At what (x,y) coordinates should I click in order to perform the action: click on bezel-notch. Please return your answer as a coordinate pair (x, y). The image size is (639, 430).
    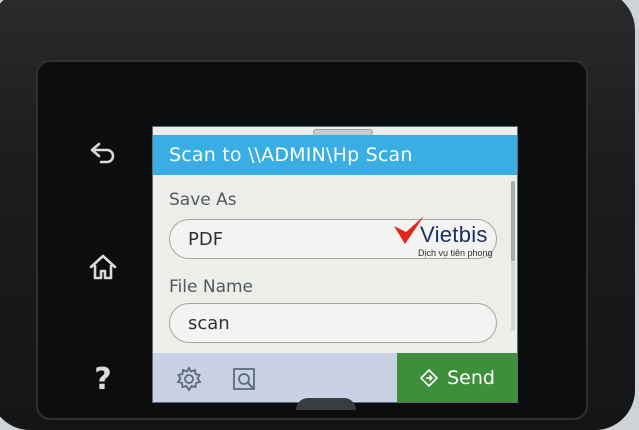
    Looking at the image, I should click on (326, 404).